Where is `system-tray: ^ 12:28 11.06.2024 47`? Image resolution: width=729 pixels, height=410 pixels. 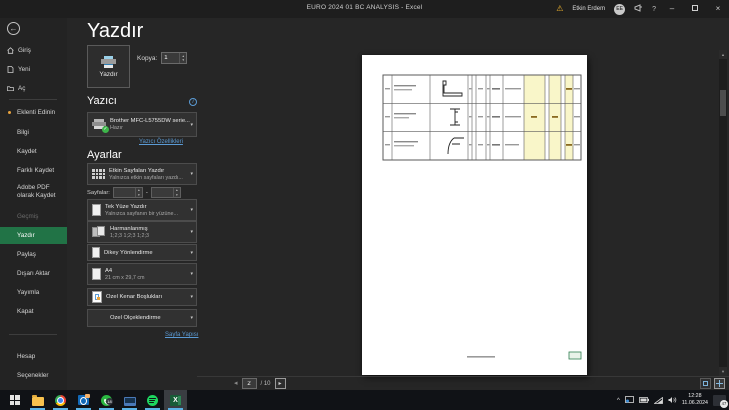
system-tray: ^ 12:28 11.06.2024 47 is located at coordinates (673, 400).